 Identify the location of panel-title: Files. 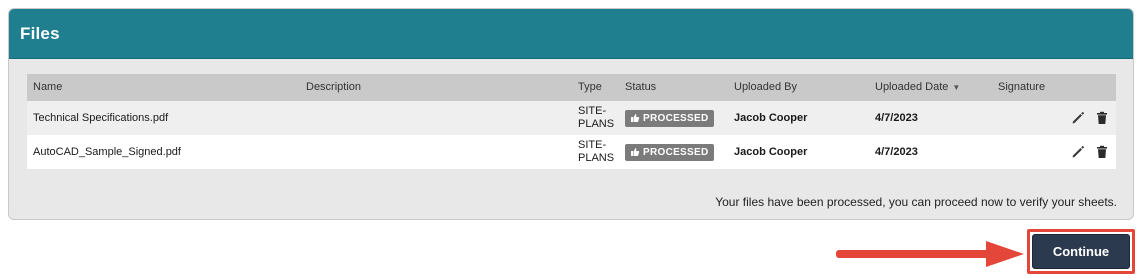
(40, 33).